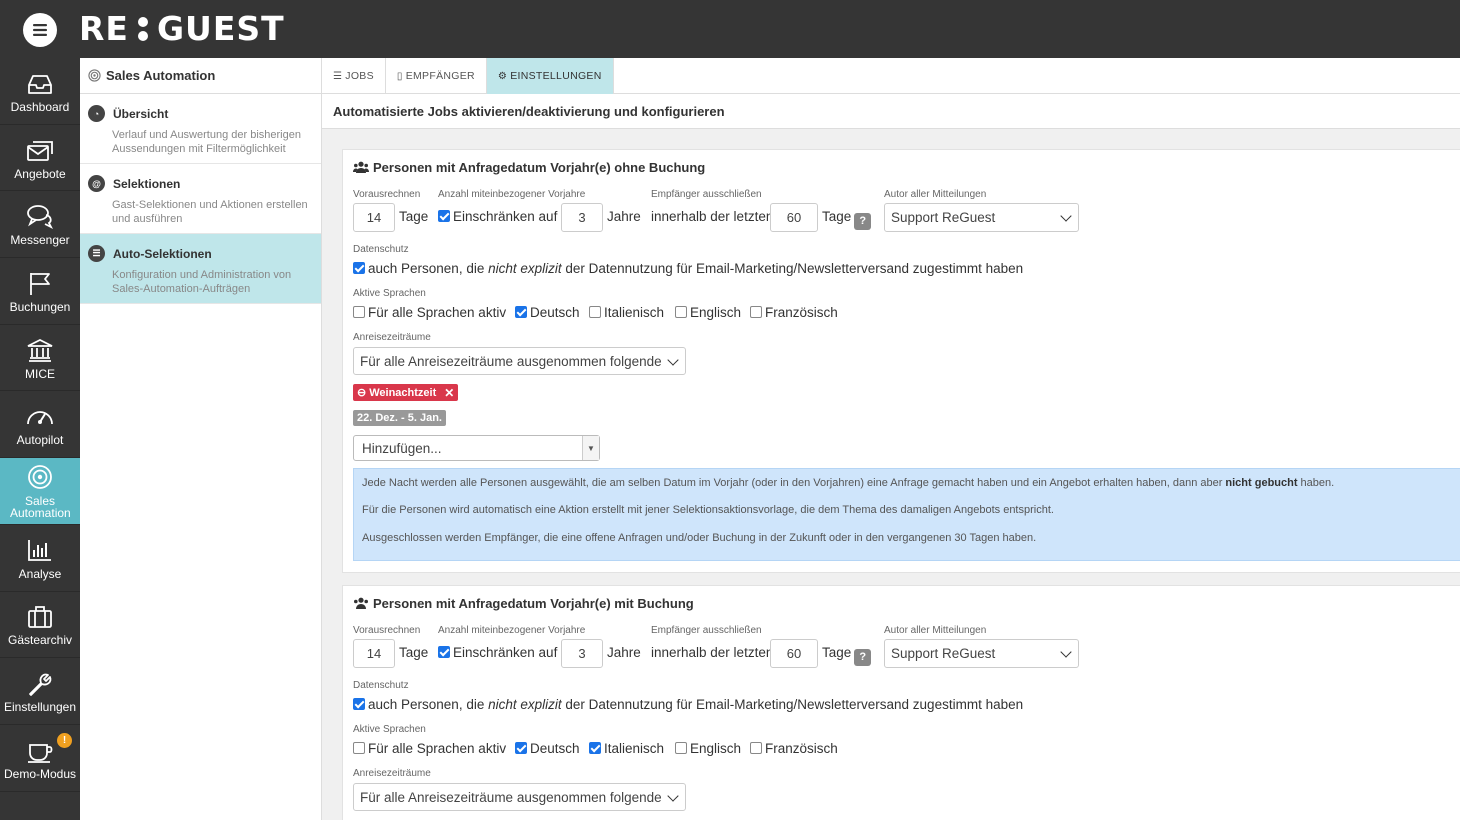  I want to click on ds-text: auch Personen, die, so click(428, 268).